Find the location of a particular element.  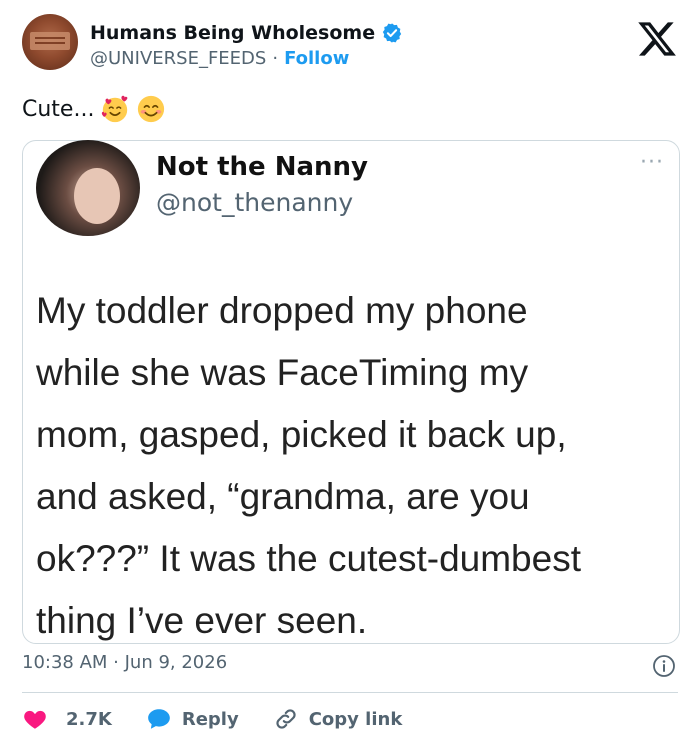

like-count: 2.7K is located at coordinates (89, 719).